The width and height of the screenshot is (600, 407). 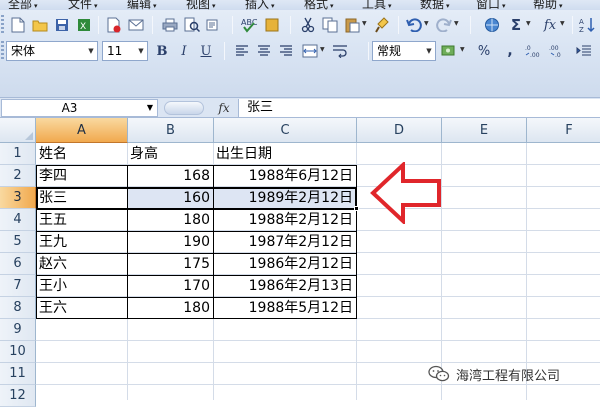 What do you see at coordinates (285, 176) in the screenshot?
I see `cell-c2: 1988年6月12日` at bounding box center [285, 176].